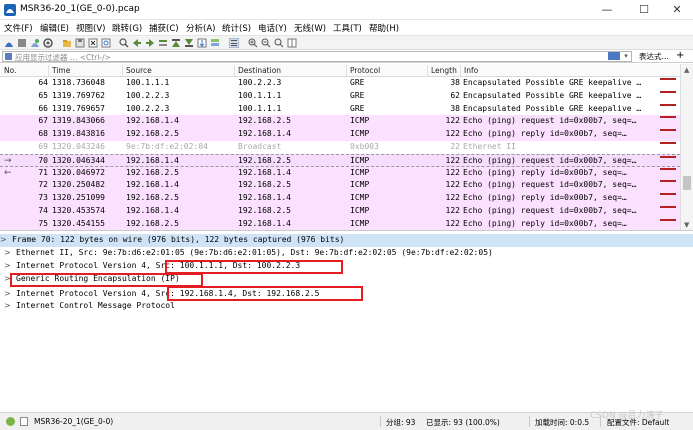  What do you see at coordinates (292, 43) in the screenshot?
I see `resize-columns-icon` at bounding box center [292, 43].